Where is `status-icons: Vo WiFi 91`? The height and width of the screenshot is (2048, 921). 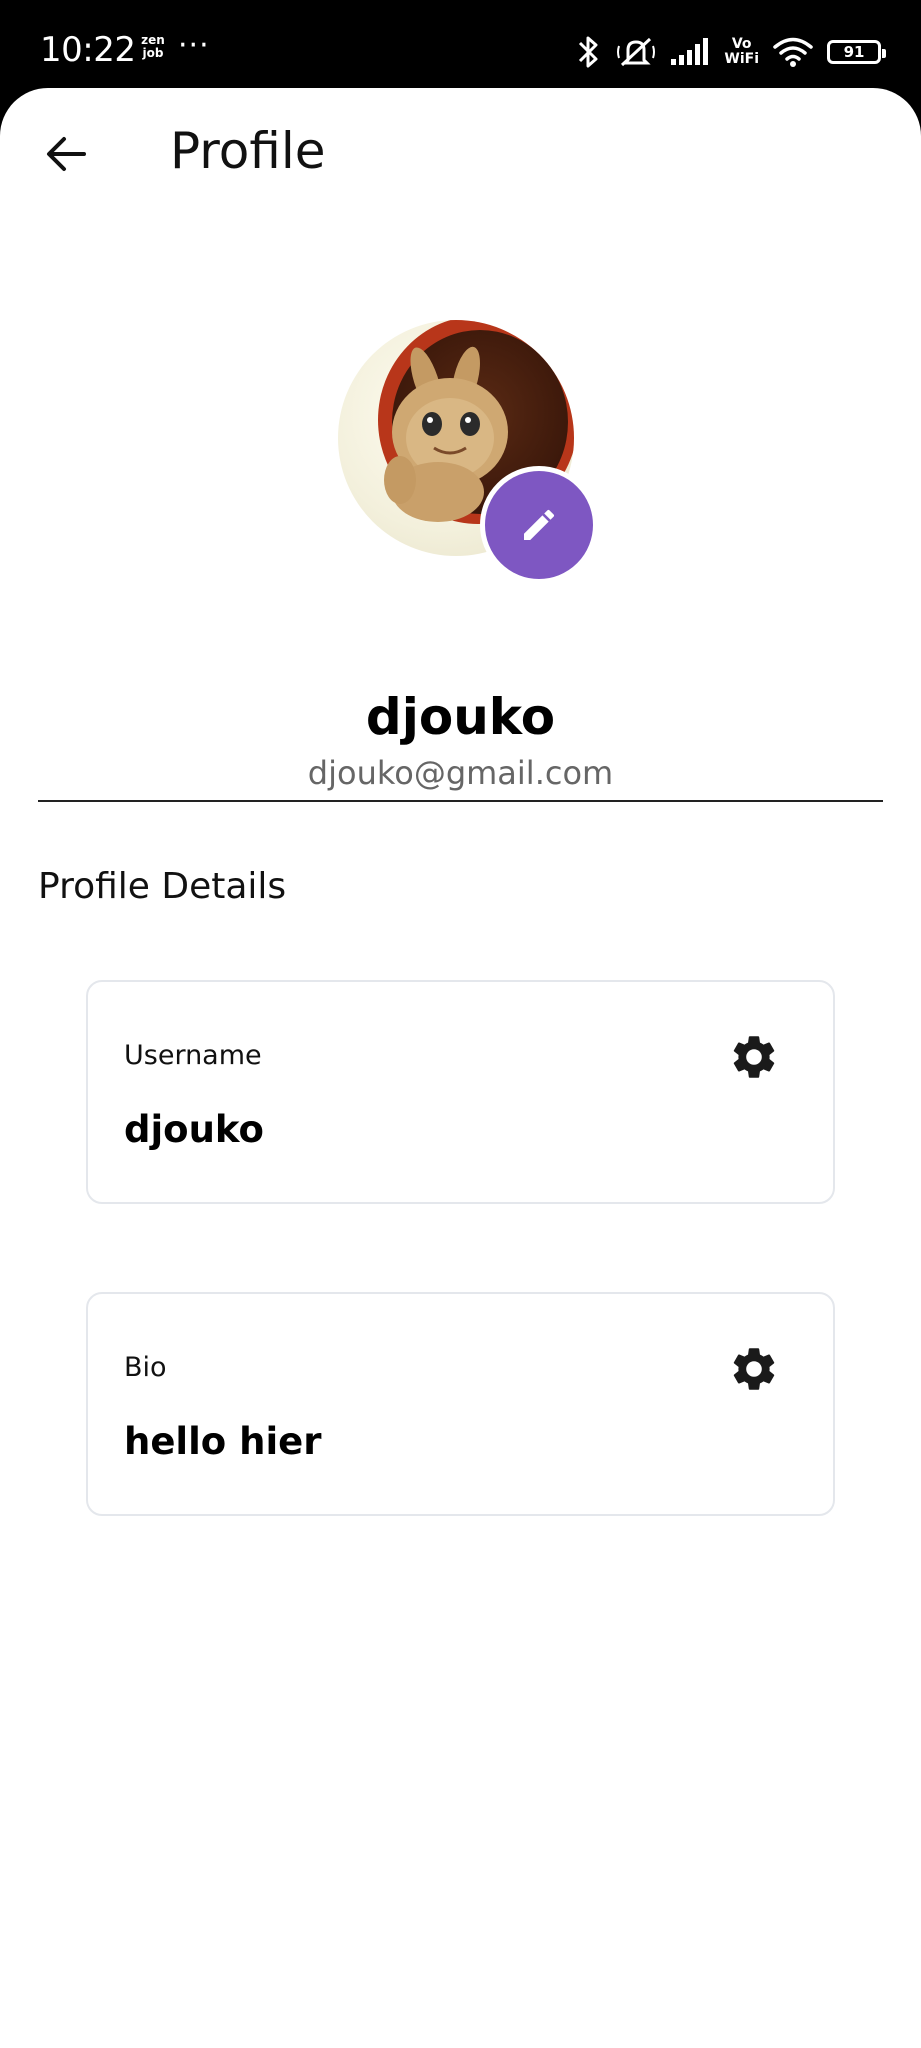 status-icons: Vo WiFi 91 is located at coordinates (731, 52).